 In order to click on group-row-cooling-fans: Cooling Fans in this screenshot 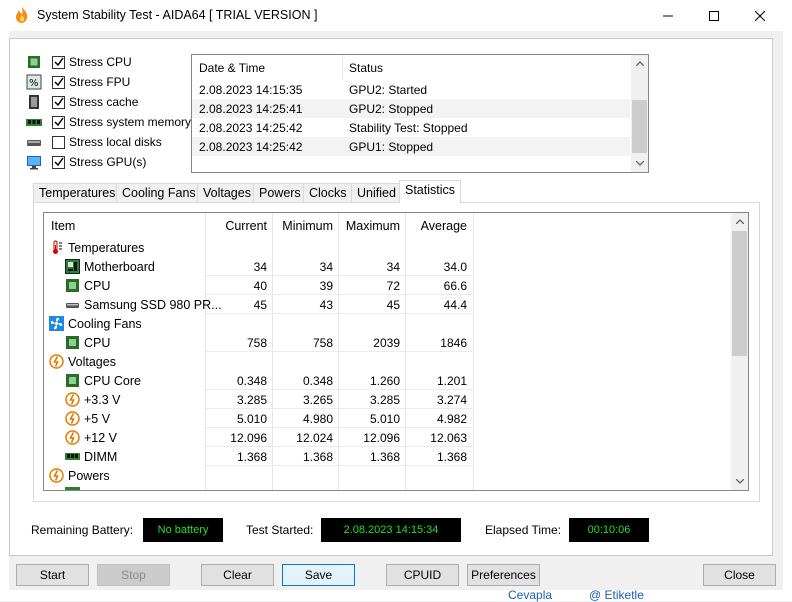, I will do `click(259, 323)`.